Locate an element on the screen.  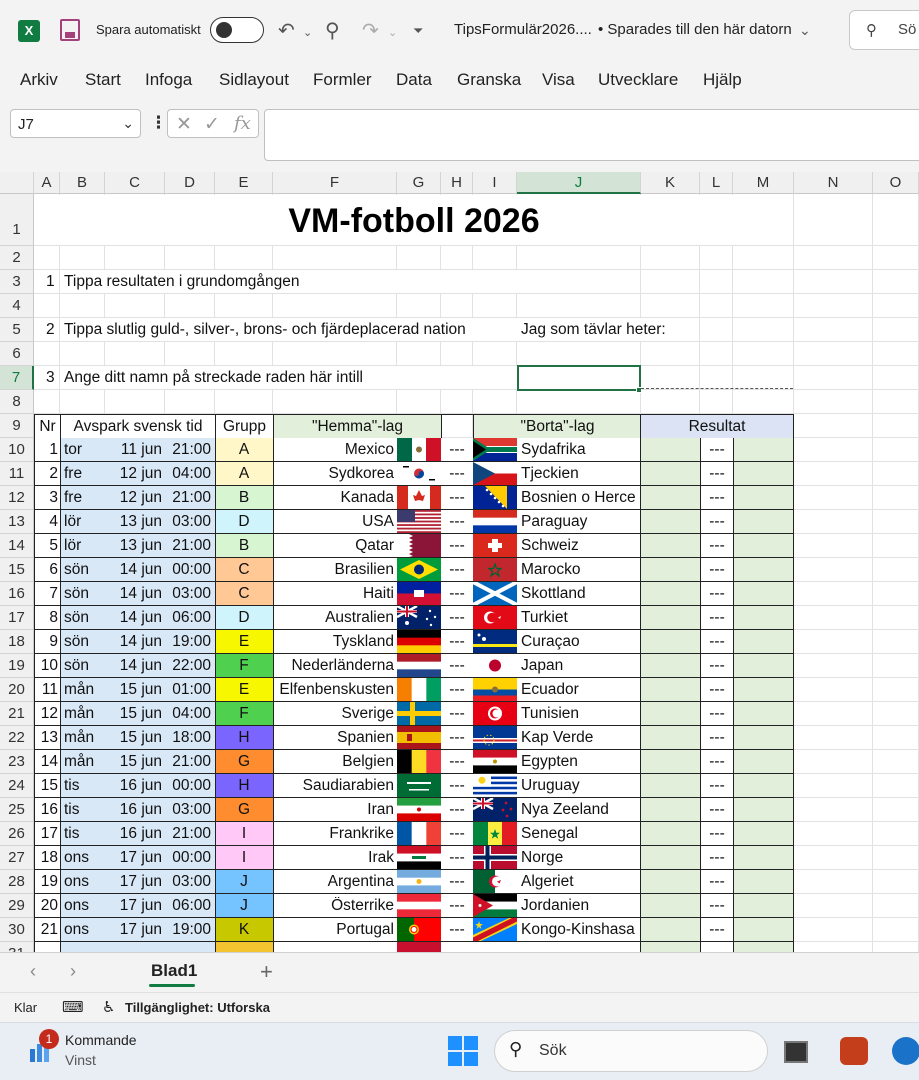
sheet-tab-blad1: Blad1 is located at coordinates (173, 971).